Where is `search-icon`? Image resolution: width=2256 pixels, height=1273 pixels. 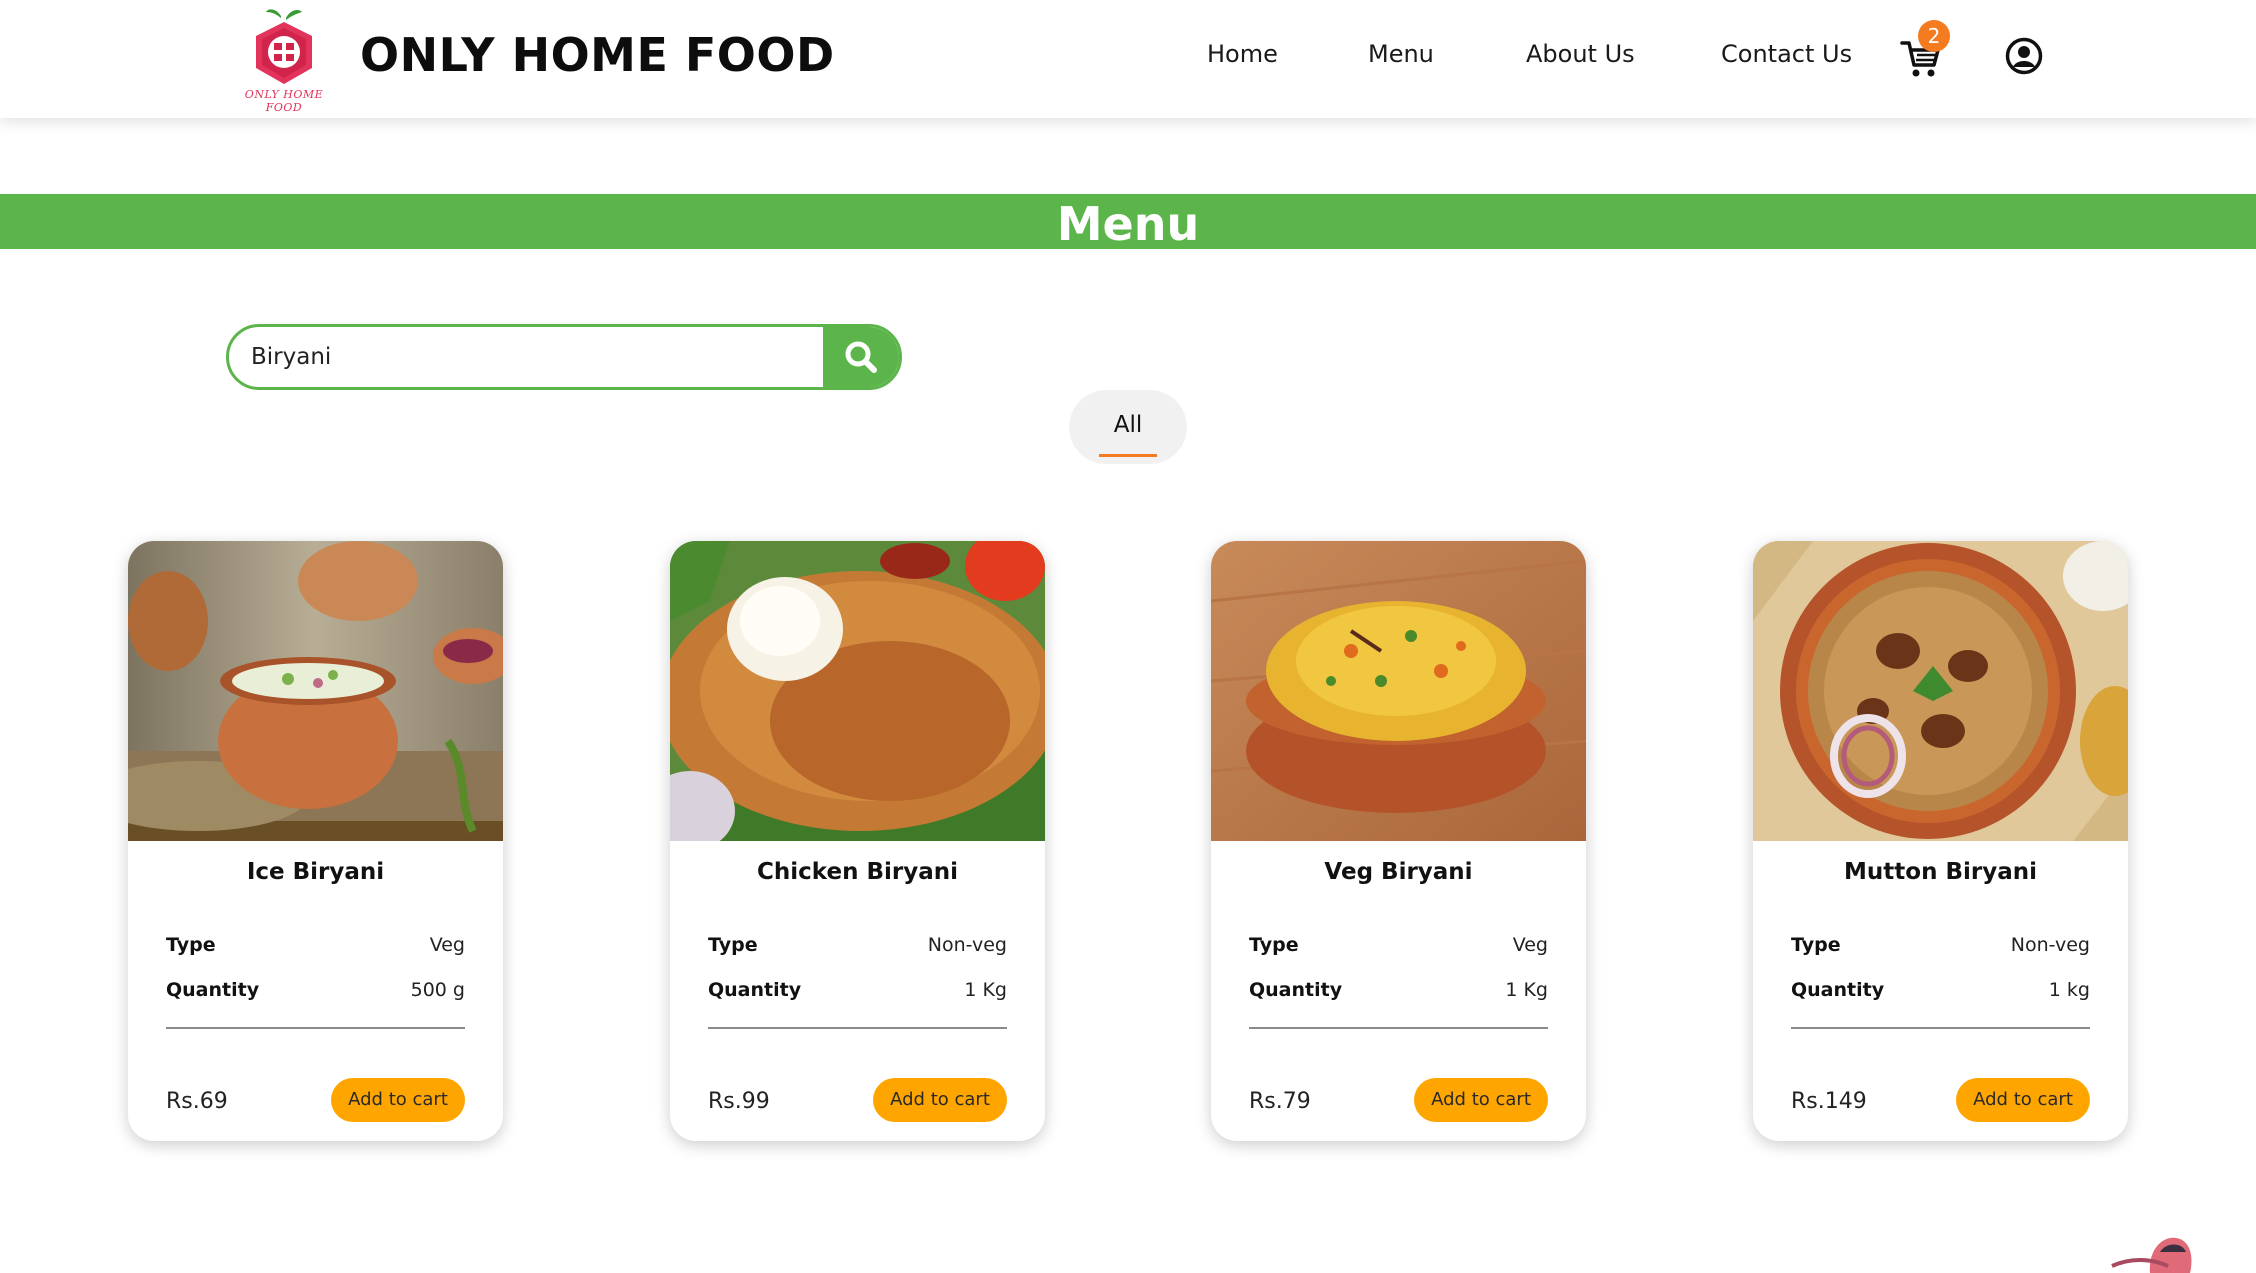 search-icon is located at coordinates (861, 357).